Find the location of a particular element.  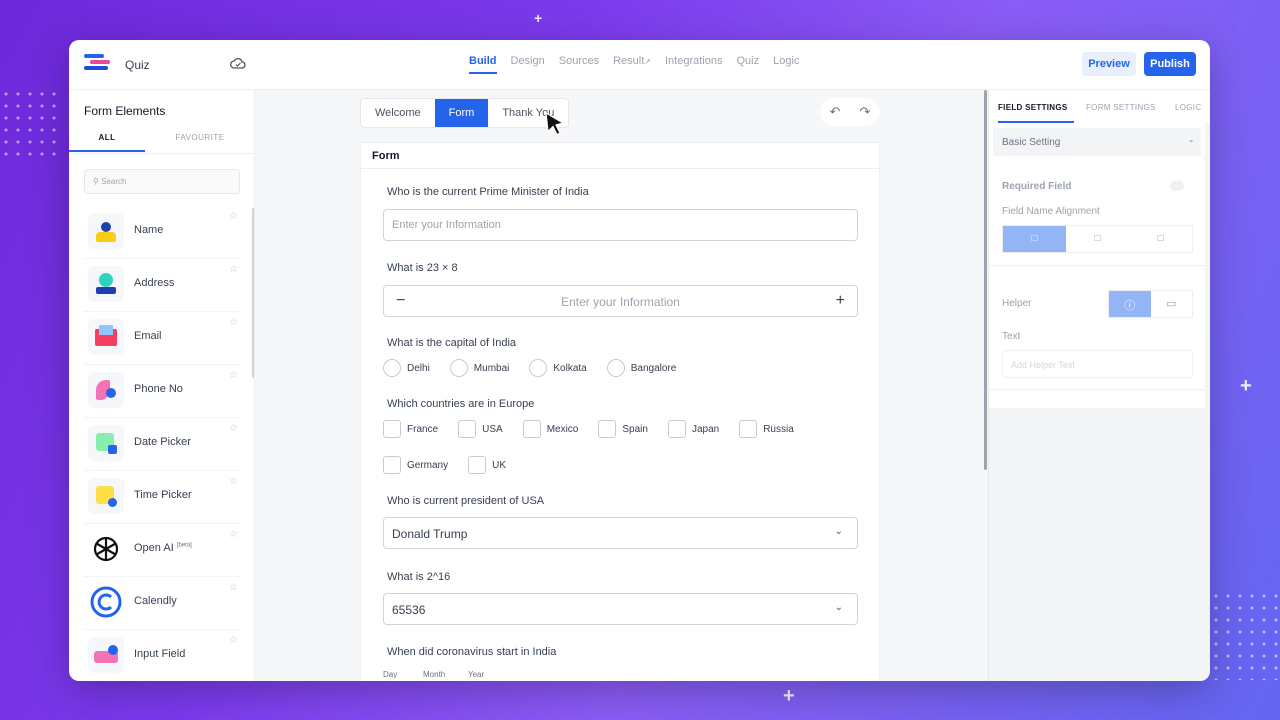

nav-design: Design is located at coordinates (528, 64).